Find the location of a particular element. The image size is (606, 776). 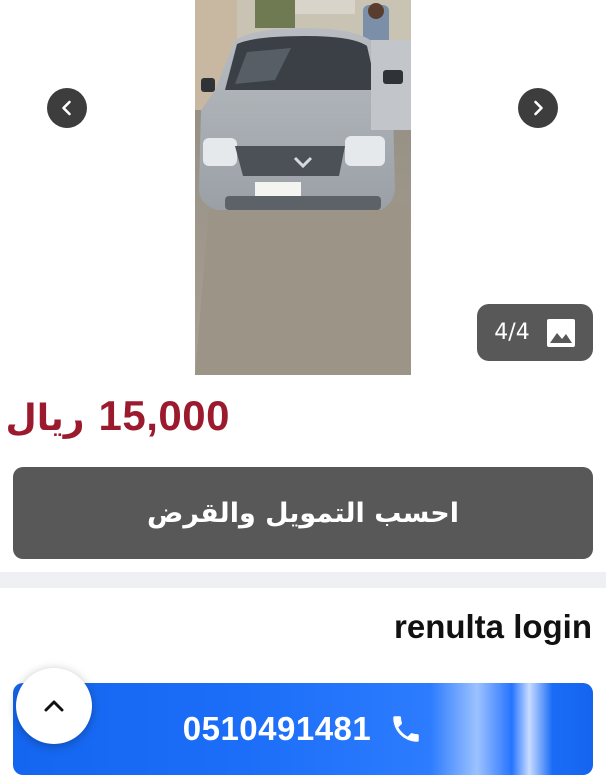

gallery-next-button is located at coordinates (538, 108).